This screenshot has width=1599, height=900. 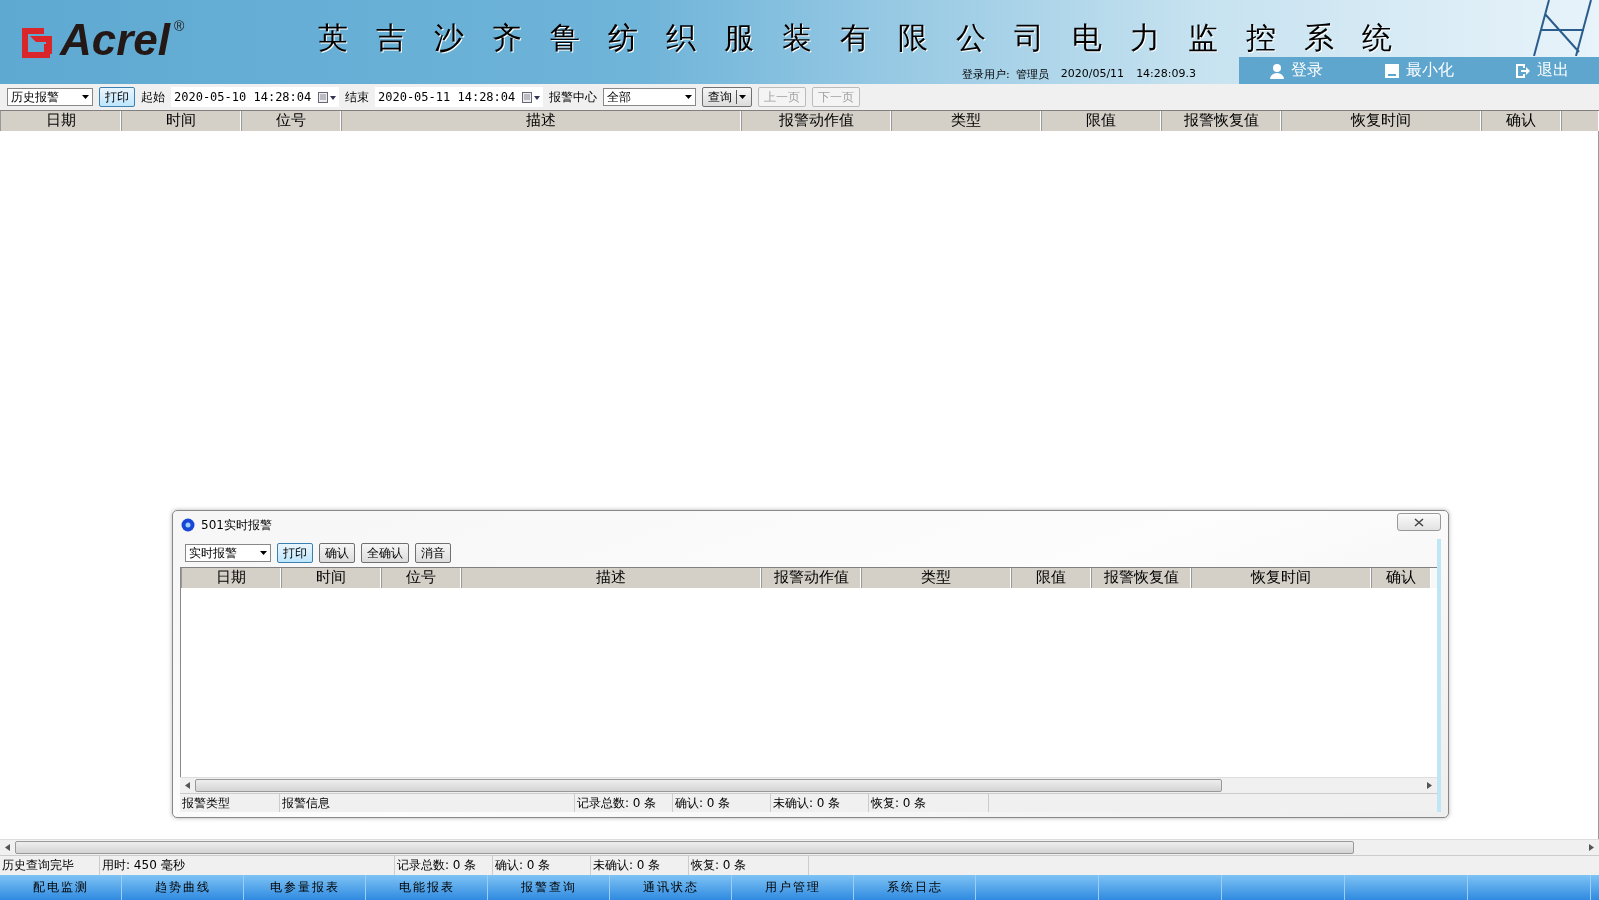 I want to click on nav-tab: 配电监测, so click(x=61, y=887).